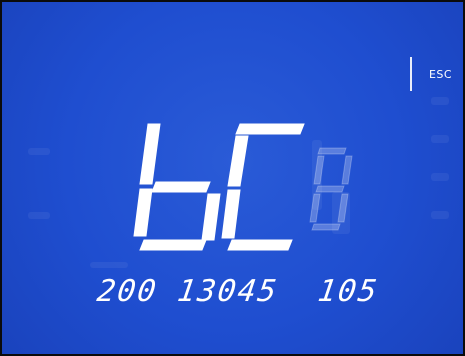 Image resolution: width=465 pixels, height=356 pixels. What do you see at coordinates (326, 227) in the screenshot?
I see `secondary-bottom` at bounding box center [326, 227].